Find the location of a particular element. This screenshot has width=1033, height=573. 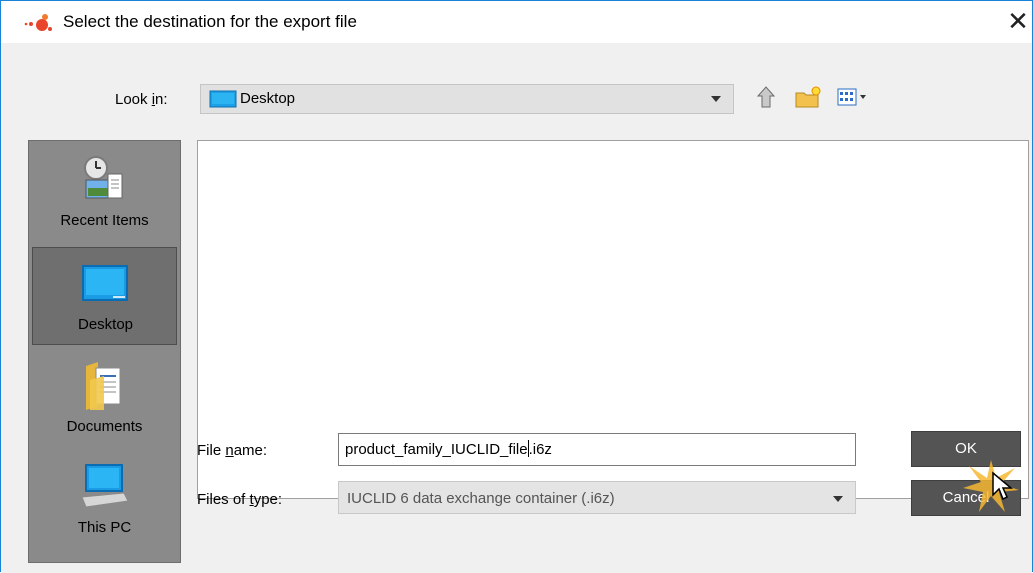

look-in-label: Look in: is located at coordinates (141, 99).